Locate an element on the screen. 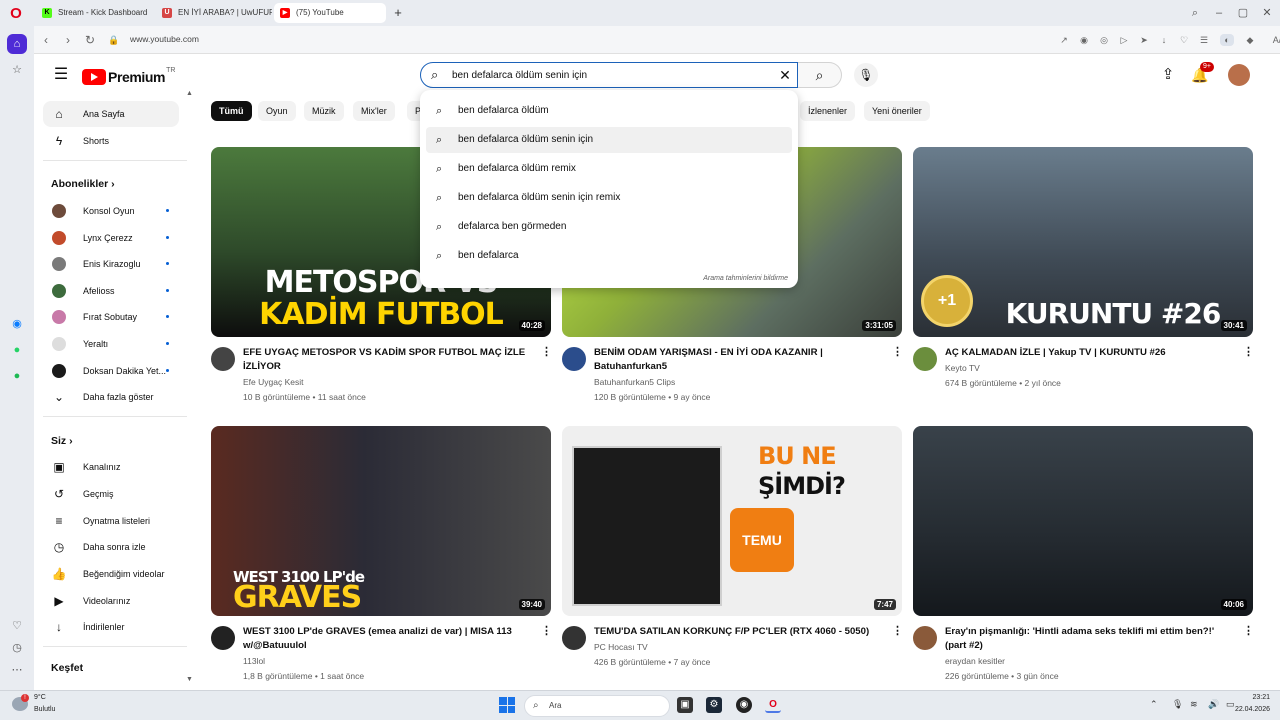  heart-sidebar-icon: ♡ is located at coordinates (17, 626).